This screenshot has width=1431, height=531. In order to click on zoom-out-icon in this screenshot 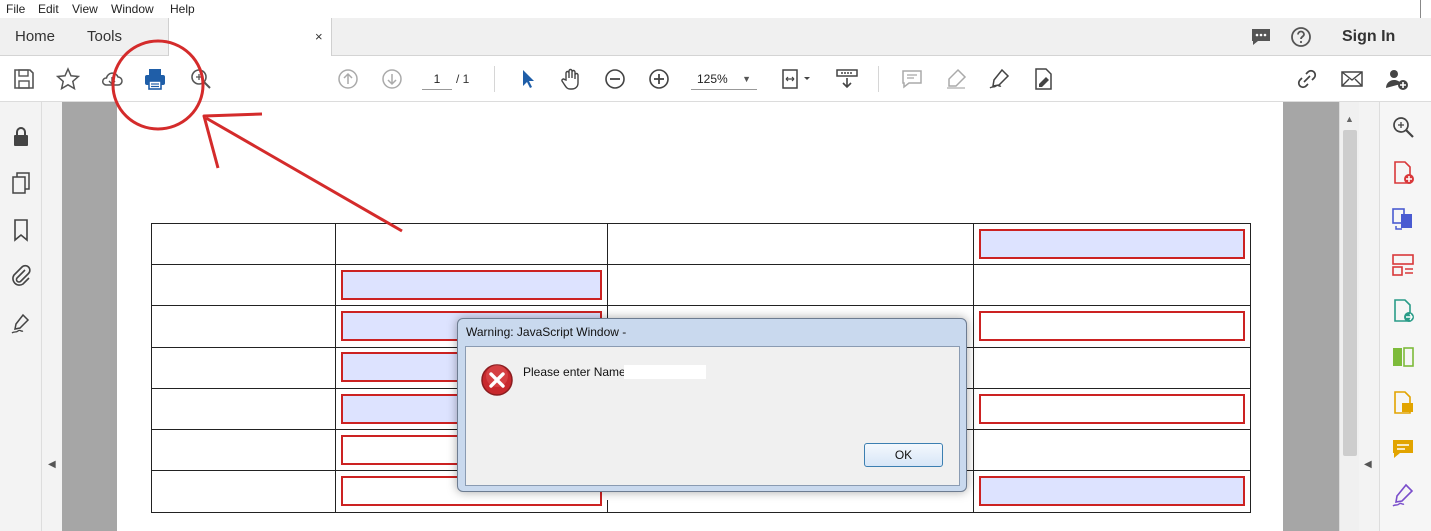, I will do `click(615, 79)`.